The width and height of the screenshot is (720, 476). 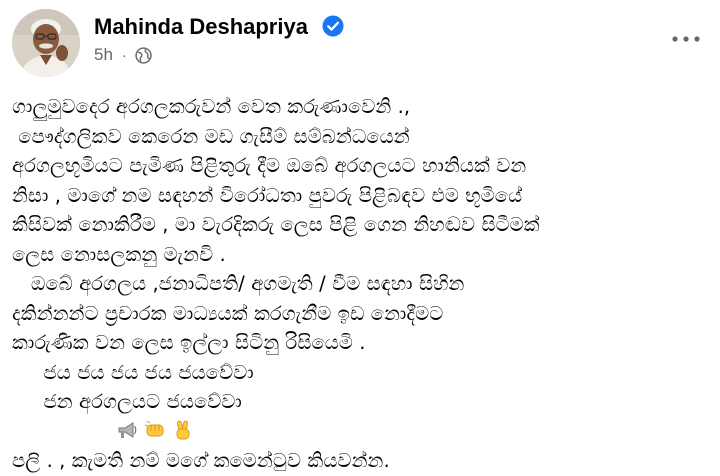 What do you see at coordinates (133, 372) in the screenshot?
I see `post-line: ජය ජය ජය ජය ජයවේවා` at bounding box center [133, 372].